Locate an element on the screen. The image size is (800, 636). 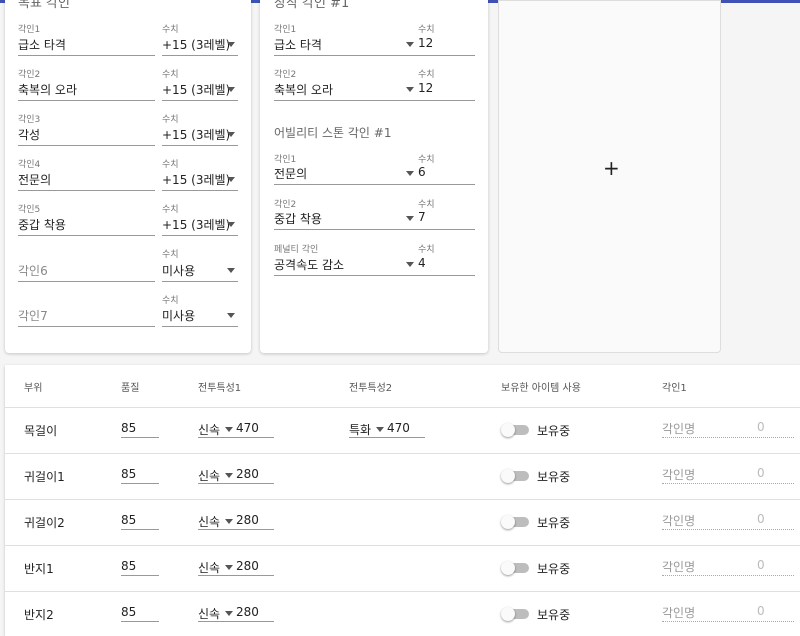
engraving-name-field: 각성 is located at coordinates (29, 134).